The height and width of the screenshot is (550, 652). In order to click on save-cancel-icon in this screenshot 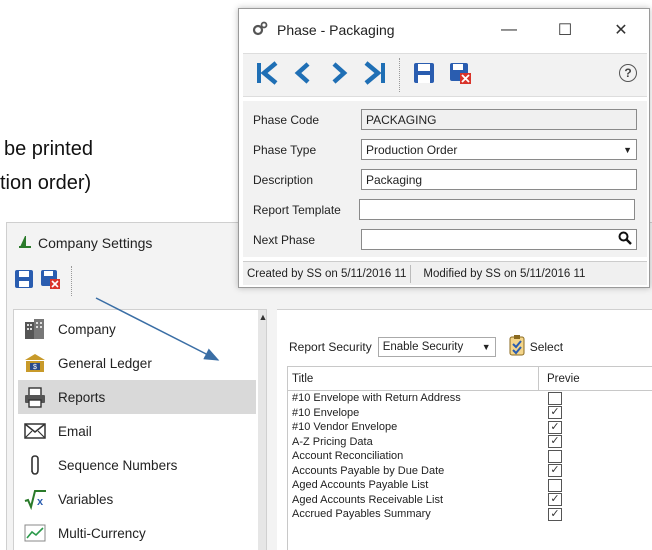, I will do `click(50, 281)`.